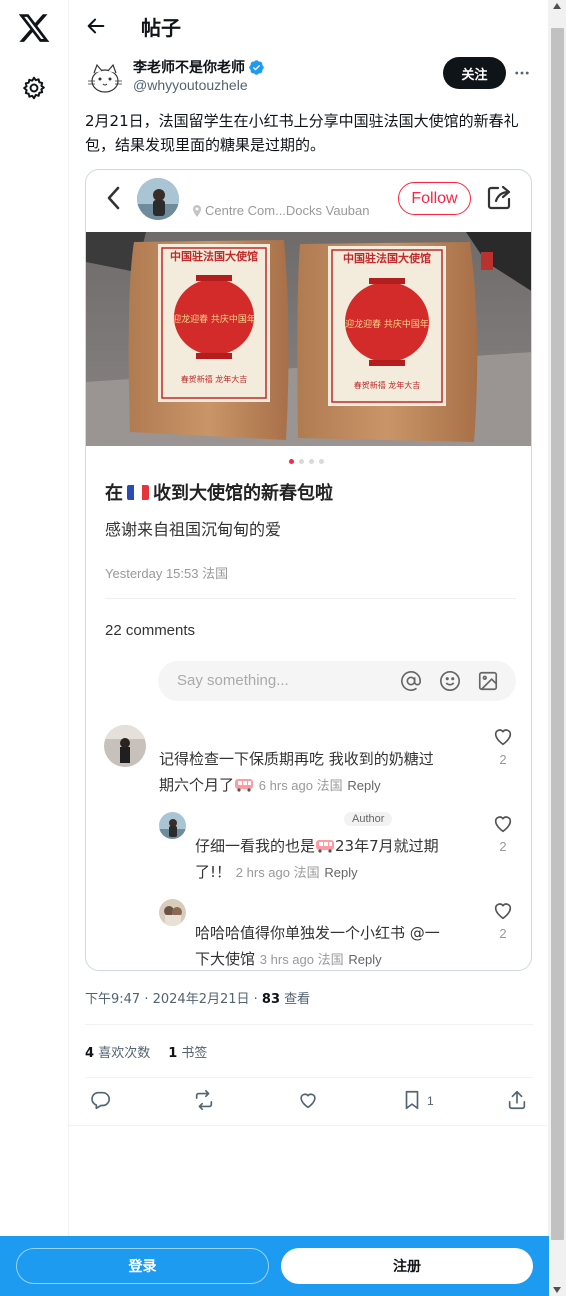 The width and height of the screenshot is (566, 1296). What do you see at coordinates (34, 648) in the screenshot?
I see `left-rail` at bounding box center [34, 648].